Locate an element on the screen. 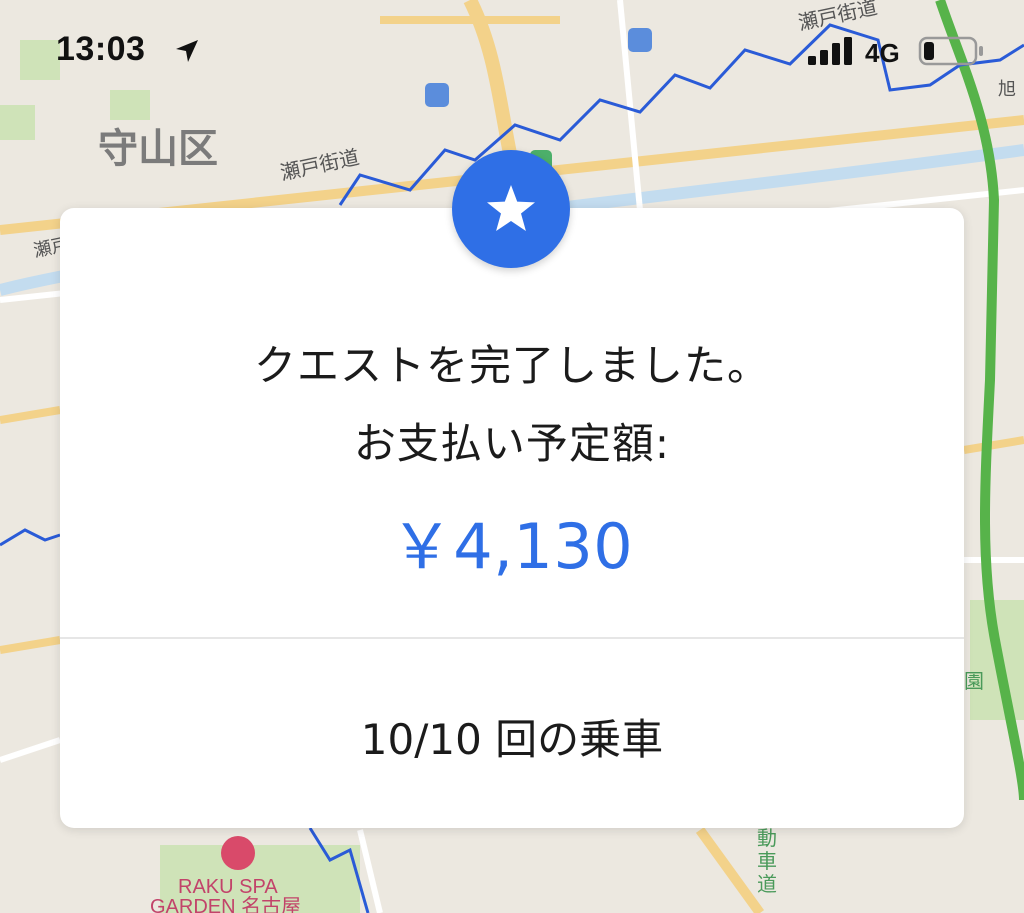 This screenshot has width=1024, height=913. ride-count: 10/10 回の乗車 is located at coordinates (512, 739).